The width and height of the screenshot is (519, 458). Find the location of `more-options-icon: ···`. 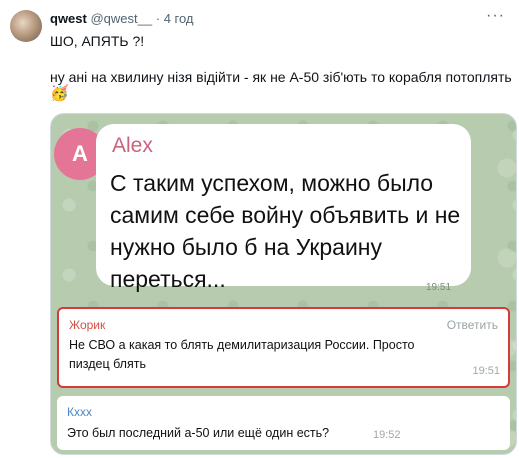

more-options-icon: ··· is located at coordinates (495, 16).